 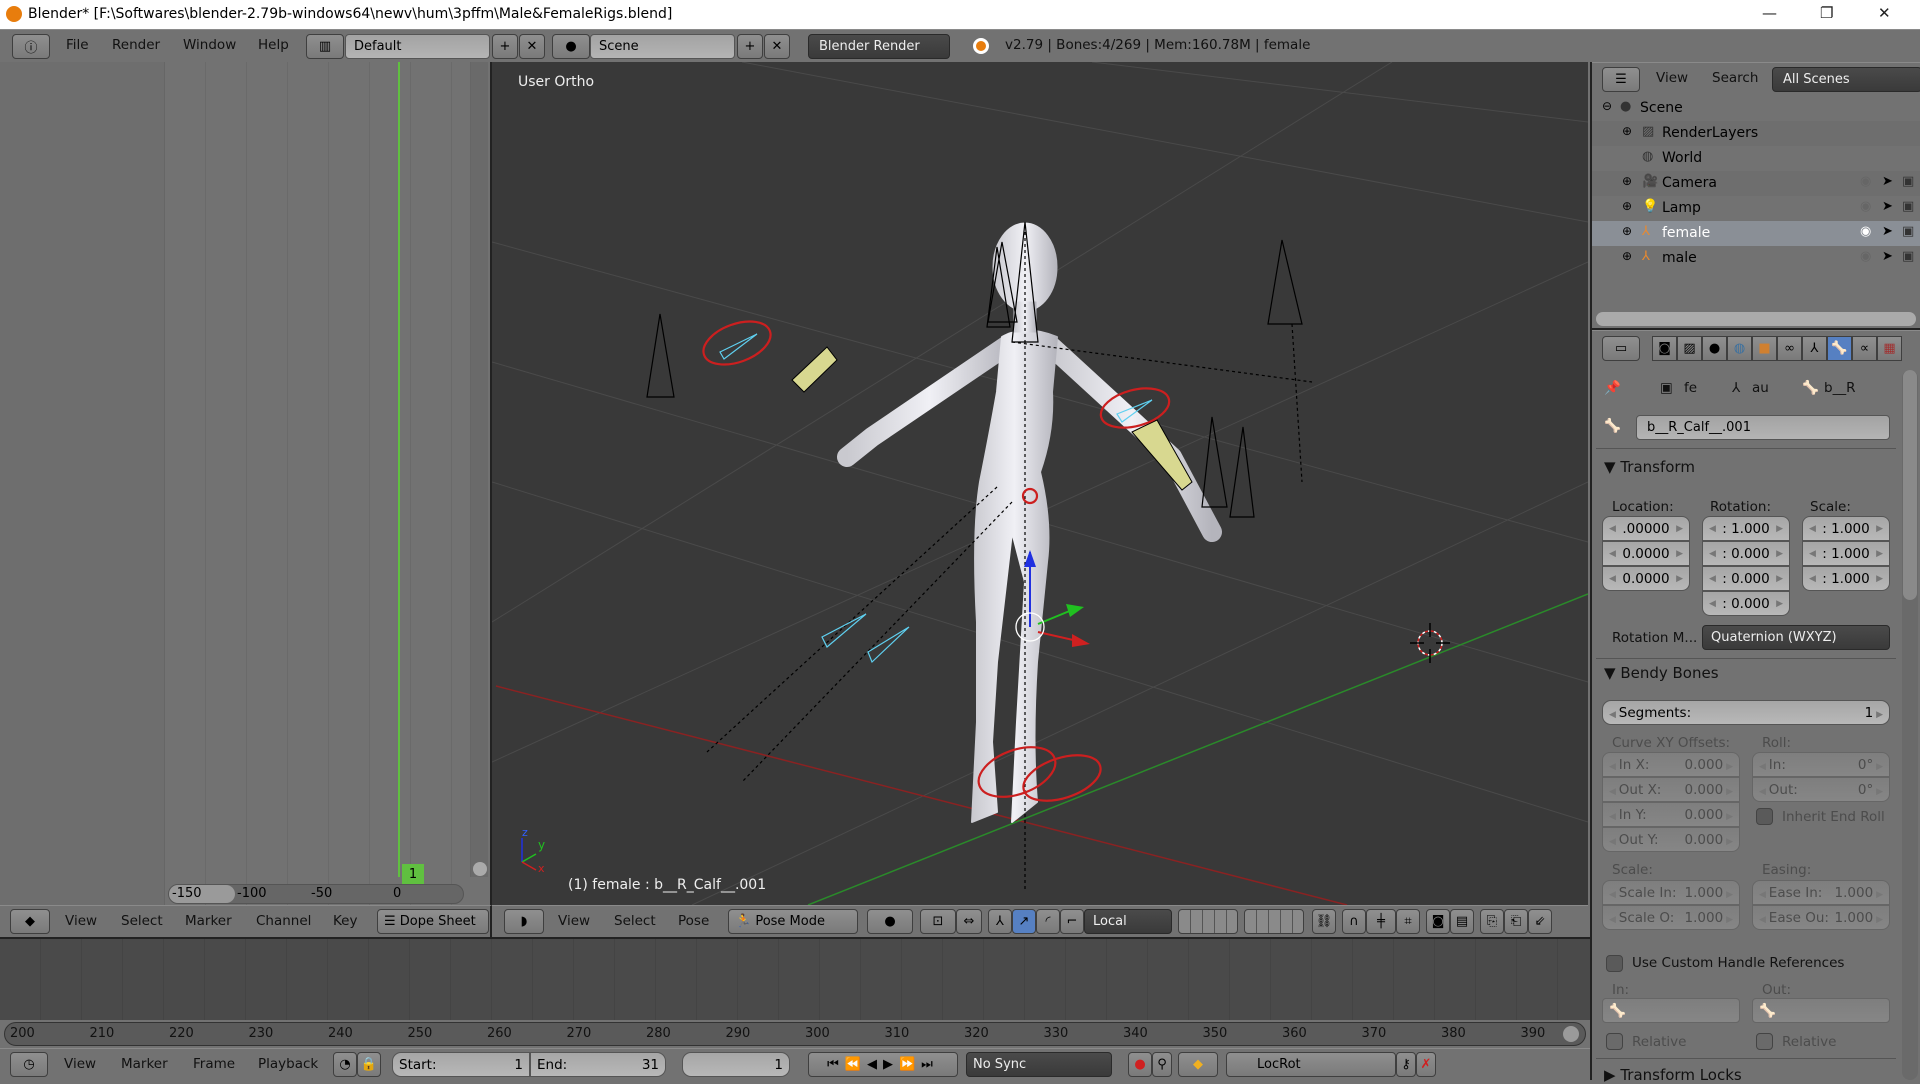 What do you see at coordinates (1714, 348) in the screenshot?
I see `scene-tab-icon: ●` at bounding box center [1714, 348].